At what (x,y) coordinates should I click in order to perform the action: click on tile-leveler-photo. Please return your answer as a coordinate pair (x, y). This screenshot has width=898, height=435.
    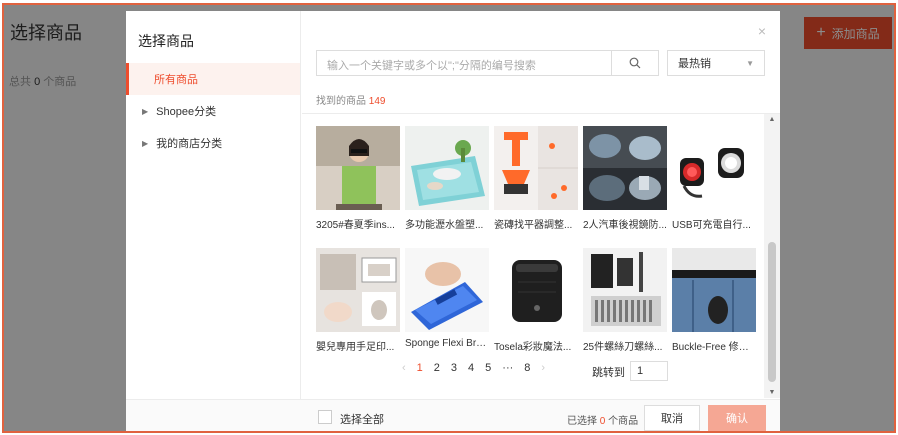
    Looking at the image, I should click on (536, 168).